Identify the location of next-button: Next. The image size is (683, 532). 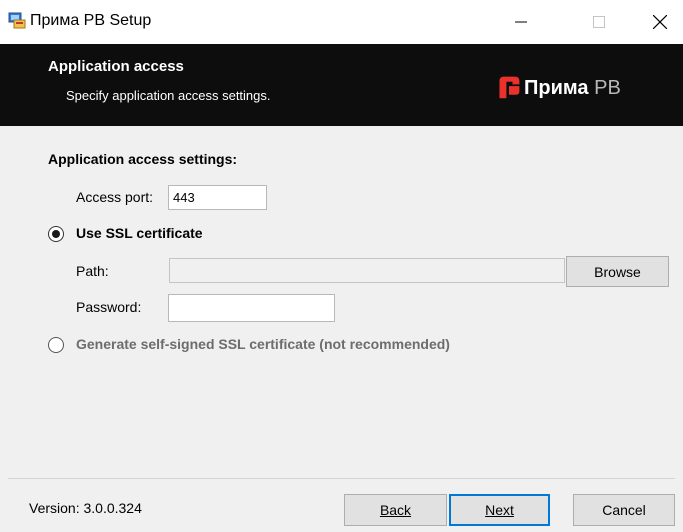
(499, 510).